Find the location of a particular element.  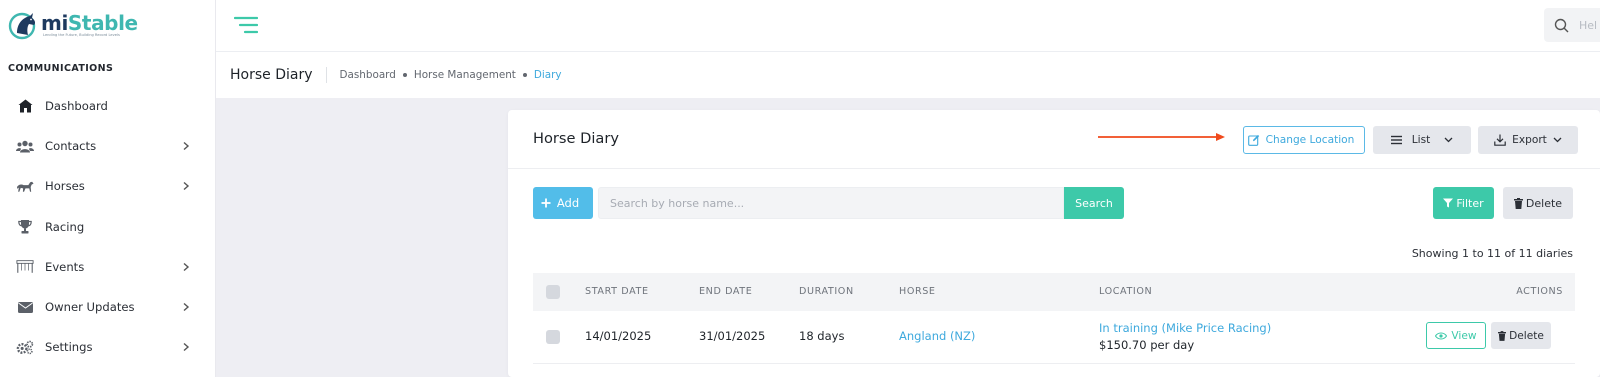

sidebar-item-contacts: Contacts is located at coordinates (107, 146).